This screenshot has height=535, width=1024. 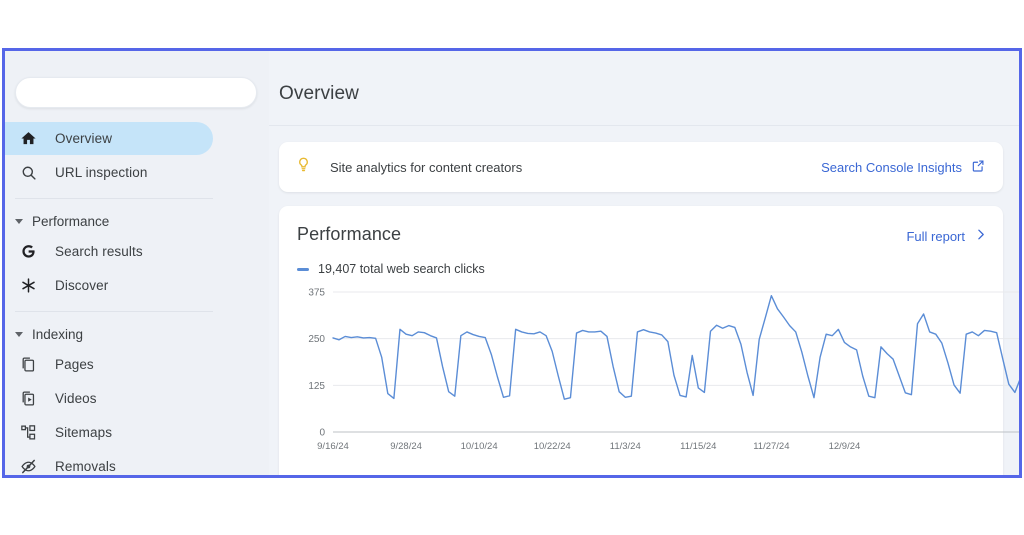 I want to click on external-link-icon, so click(x=978, y=167).